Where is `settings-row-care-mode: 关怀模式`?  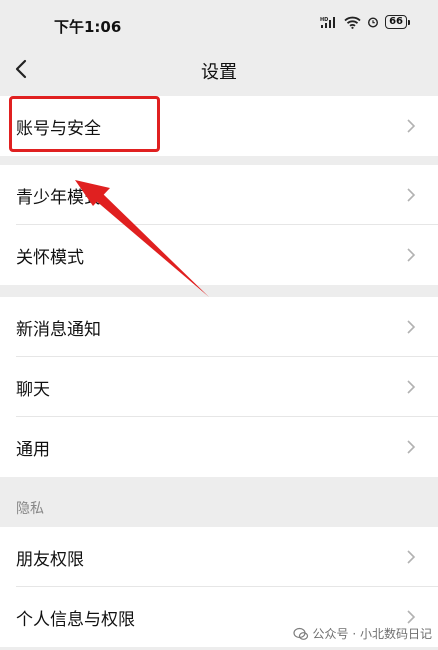
settings-row-care-mode: 关怀模式 is located at coordinates (219, 255).